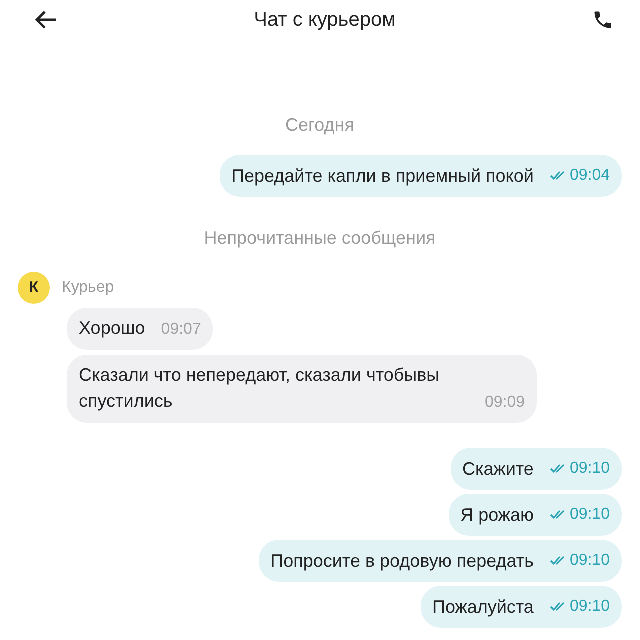  I want to click on outgoing-message: Пожалуйста 09:10, so click(521, 607).